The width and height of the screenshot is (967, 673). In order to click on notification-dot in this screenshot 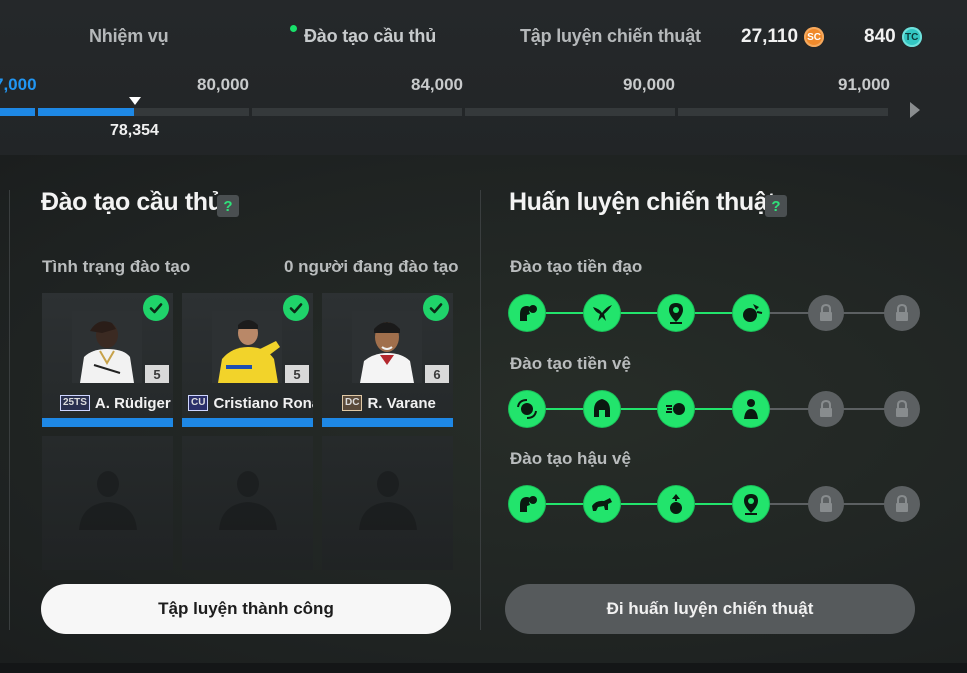, I will do `click(293, 28)`.